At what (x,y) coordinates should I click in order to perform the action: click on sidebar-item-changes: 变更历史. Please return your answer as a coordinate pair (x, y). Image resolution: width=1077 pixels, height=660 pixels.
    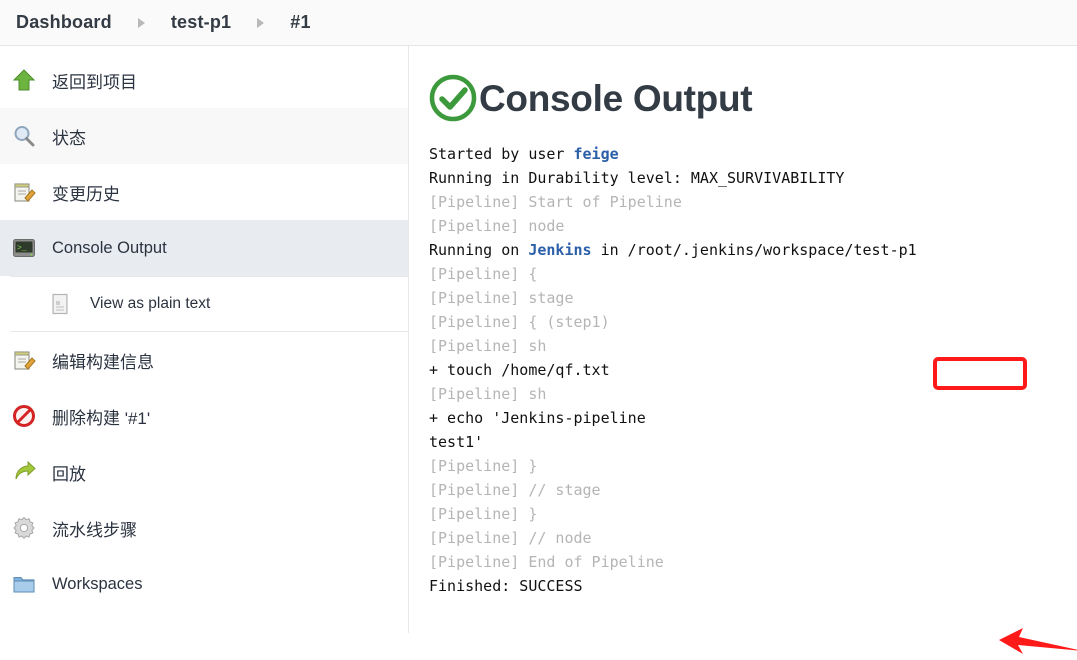
    Looking at the image, I should click on (204, 192).